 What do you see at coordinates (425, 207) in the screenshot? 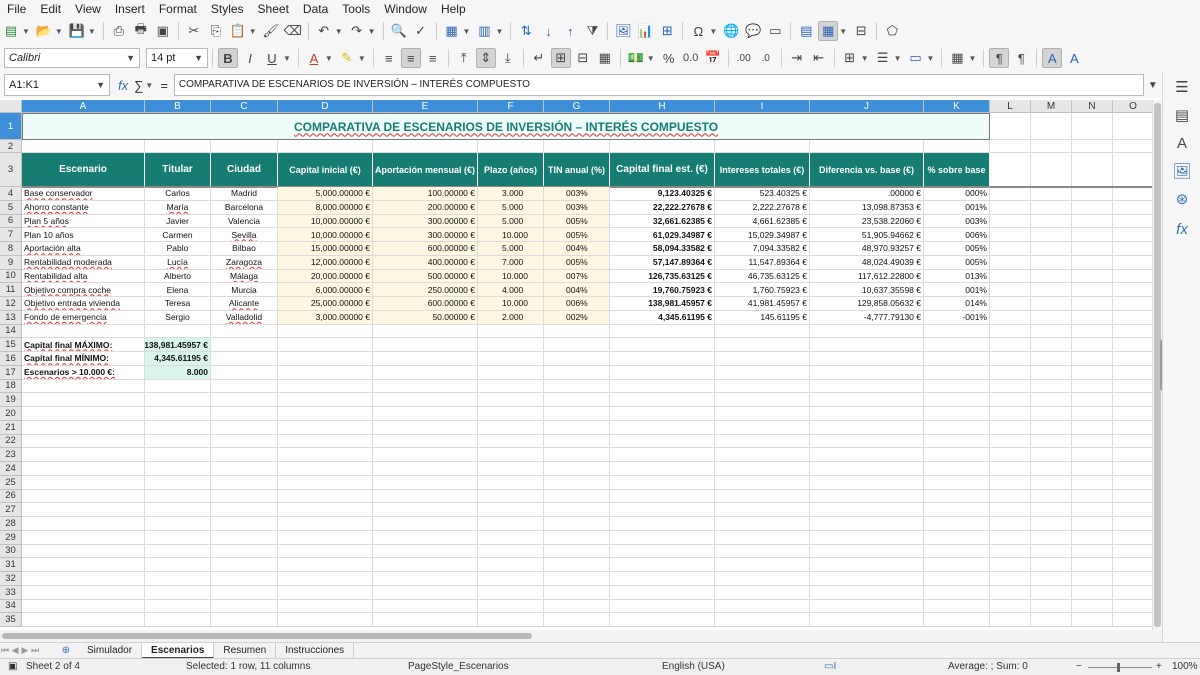
I see `data-cell: 200.00000 €` at bounding box center [425, 207].